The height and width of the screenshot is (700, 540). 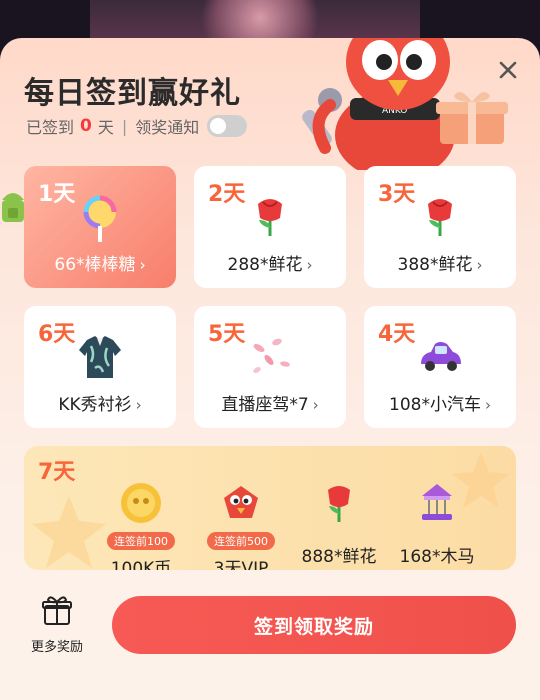 What do you see at coordinates (441, 356) in the screenshot?
I see `car-icon` at bounding box center [441, 356].